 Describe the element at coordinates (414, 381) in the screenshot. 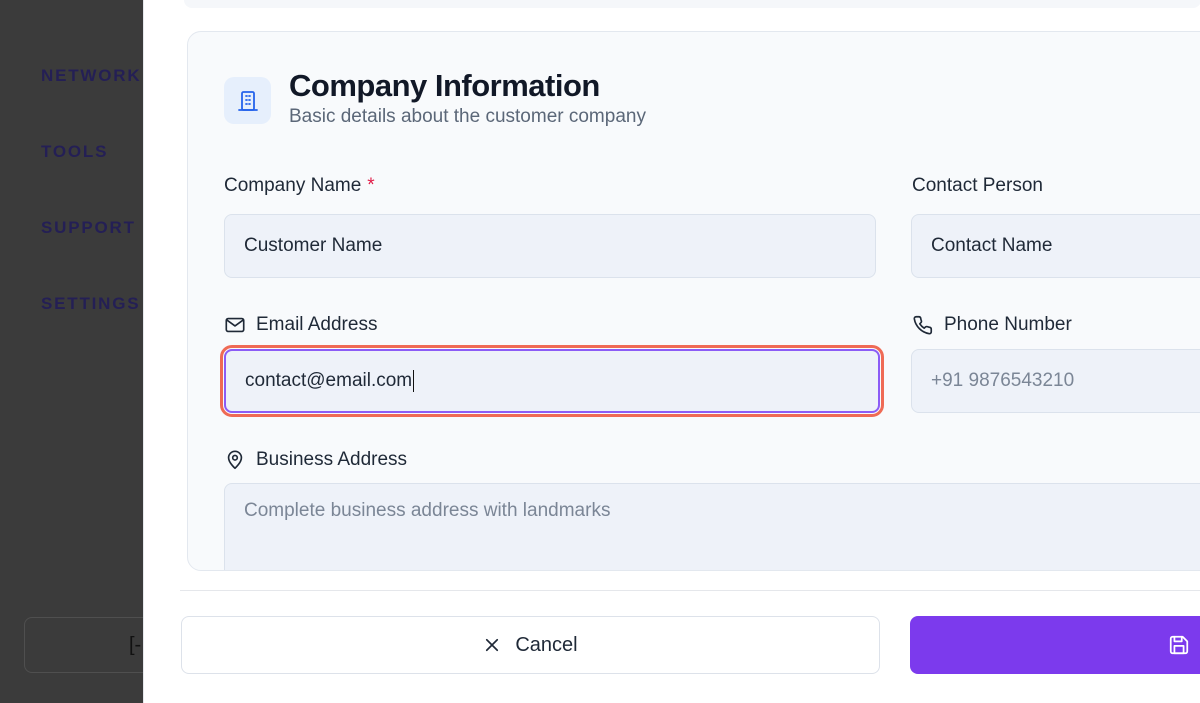

I see `text-caret` at that location.